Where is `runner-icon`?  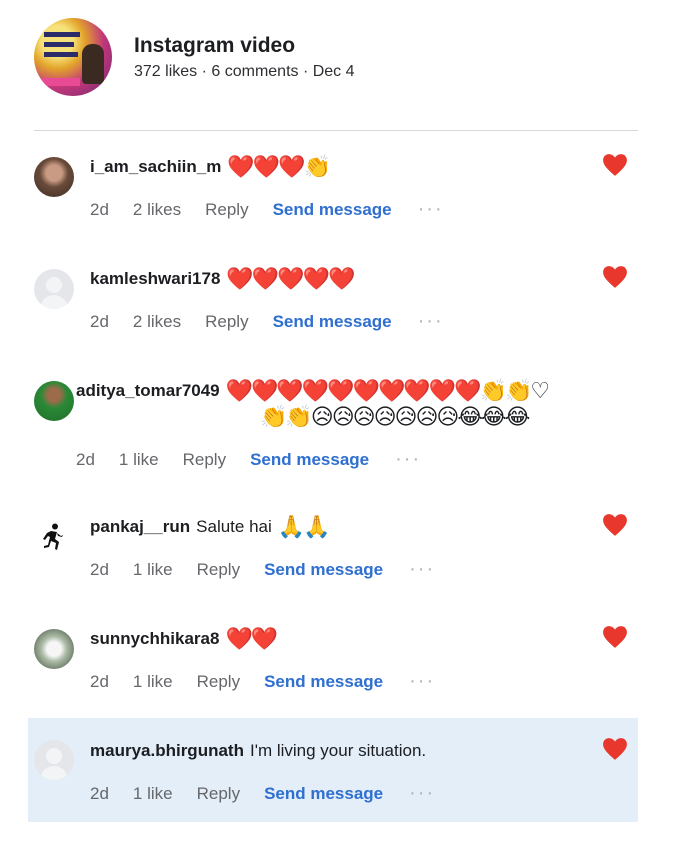 runner-icon is located at coordinates (53, 536).